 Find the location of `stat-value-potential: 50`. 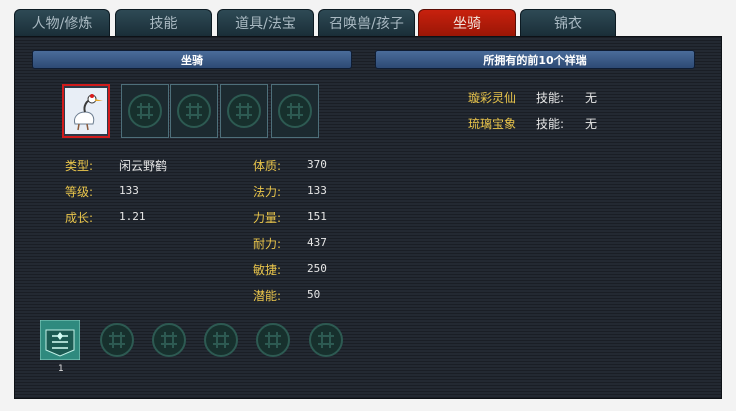

stat-value-potential: 50 is located at coordinates (314, 294).